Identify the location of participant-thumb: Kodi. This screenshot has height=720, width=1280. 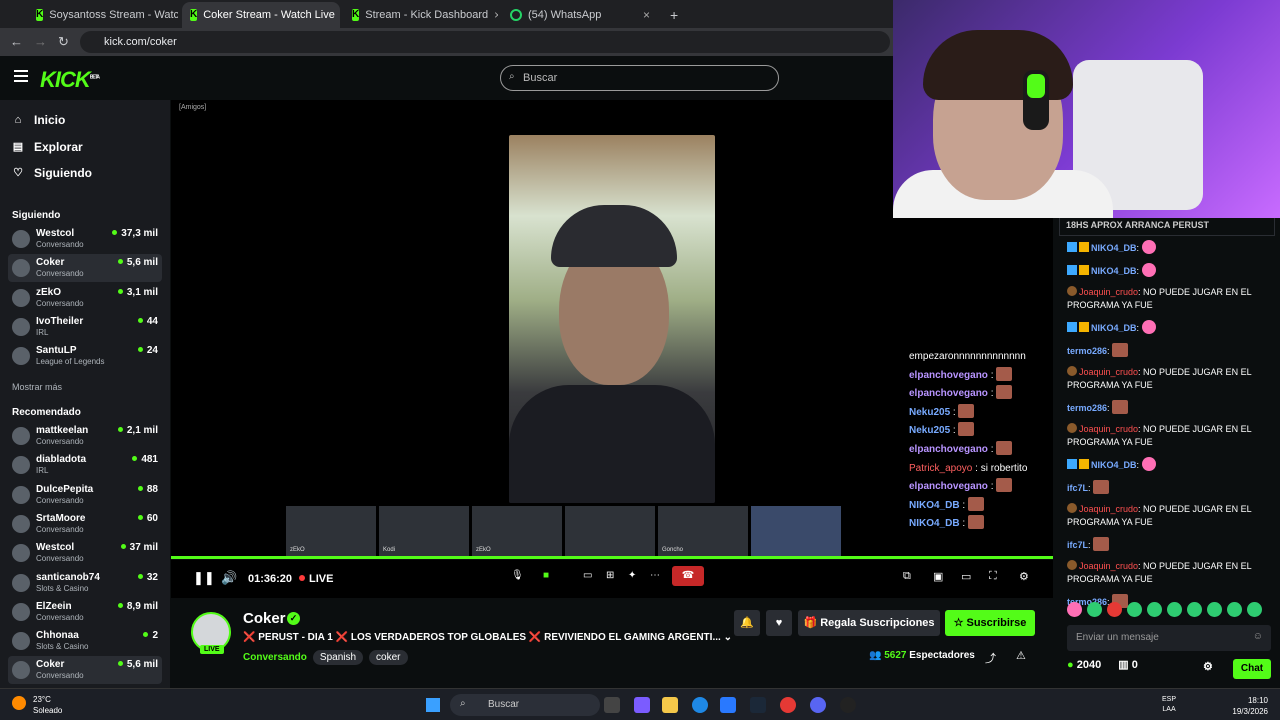
(424, 531).